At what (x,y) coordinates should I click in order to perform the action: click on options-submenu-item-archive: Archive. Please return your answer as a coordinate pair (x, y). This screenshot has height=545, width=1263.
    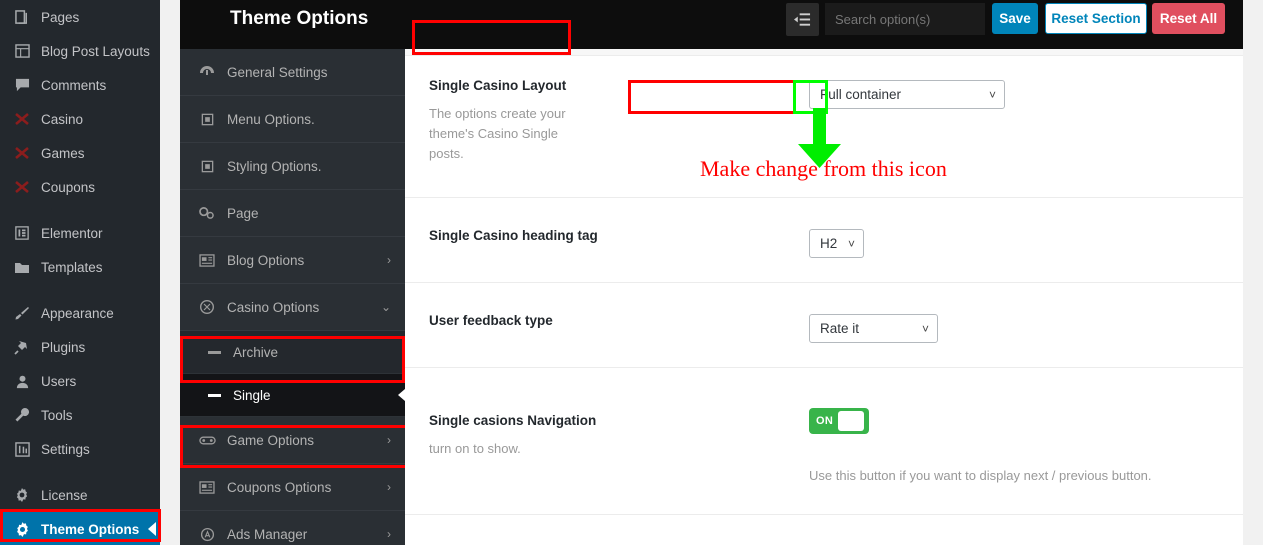
    Looking at the image, I should click on (292, 352).